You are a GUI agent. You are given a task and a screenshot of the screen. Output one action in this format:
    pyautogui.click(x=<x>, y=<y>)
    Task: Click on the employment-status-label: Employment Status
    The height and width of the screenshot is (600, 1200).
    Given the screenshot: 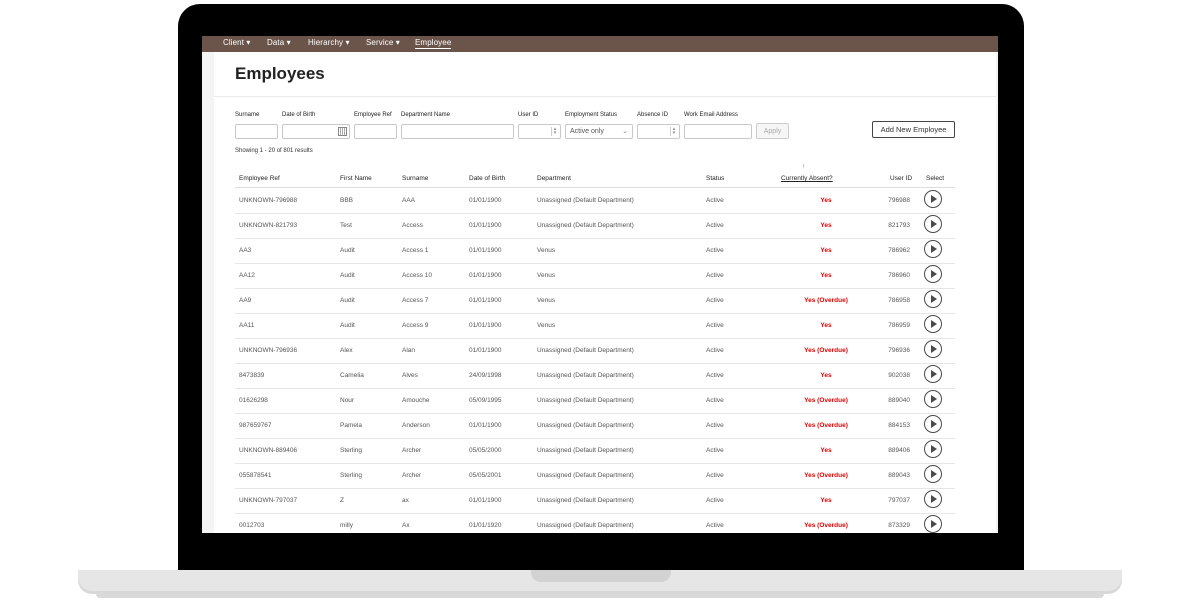 What is the action you would take?
    pyautogui.click(x=591, y=115)
    